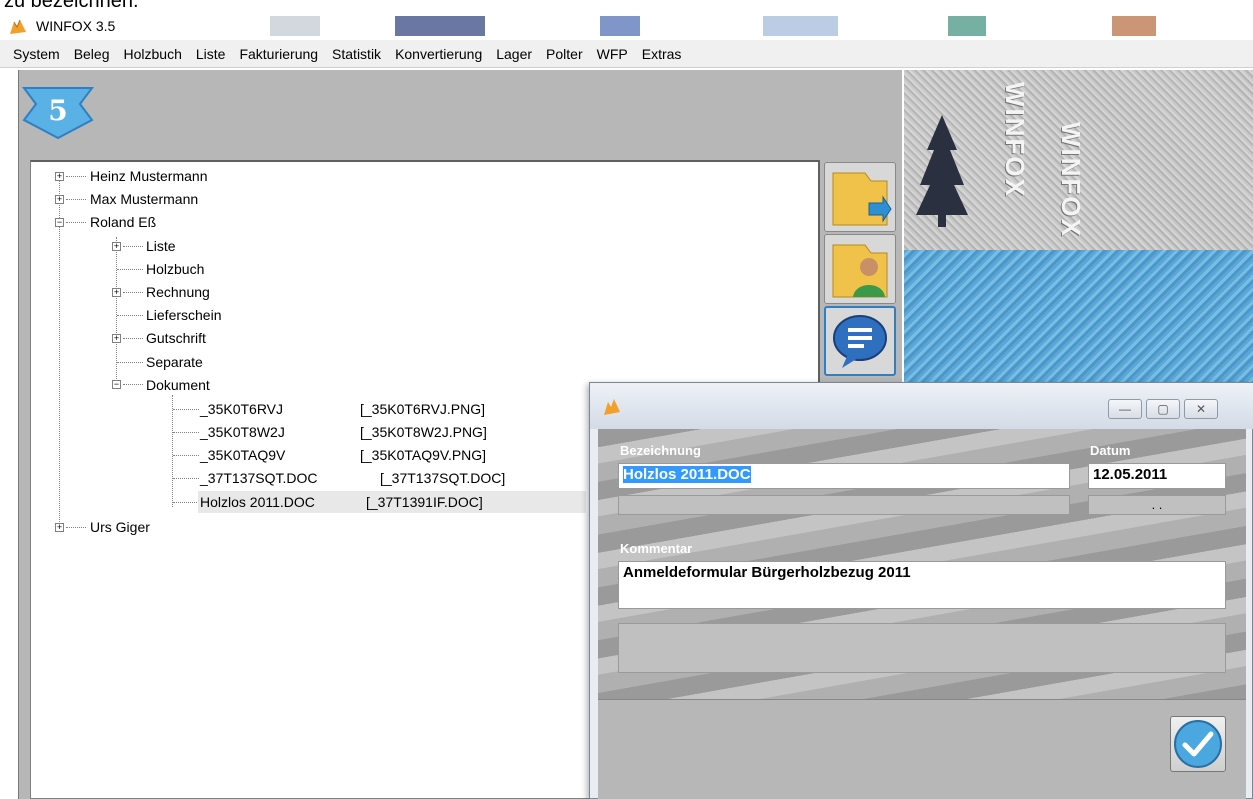 The height and width of the screenshot is (799, 1253). What do you see at coordinates (242, 455) in the screenshot?
I see `tree-node-document: _35K0TAQ9V` at bounding box center [242, 455].